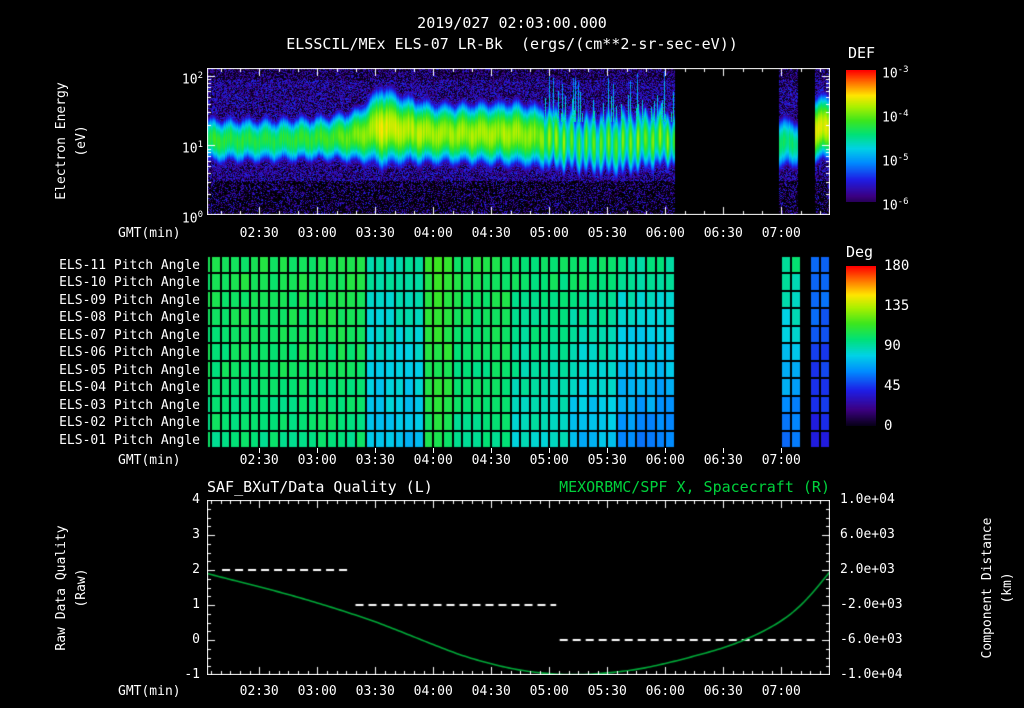 The width and height of the screenshot is (1024, 708). I want to click on pitch-row-label: ELS-10 Pitch Angle, so click(129, 282).